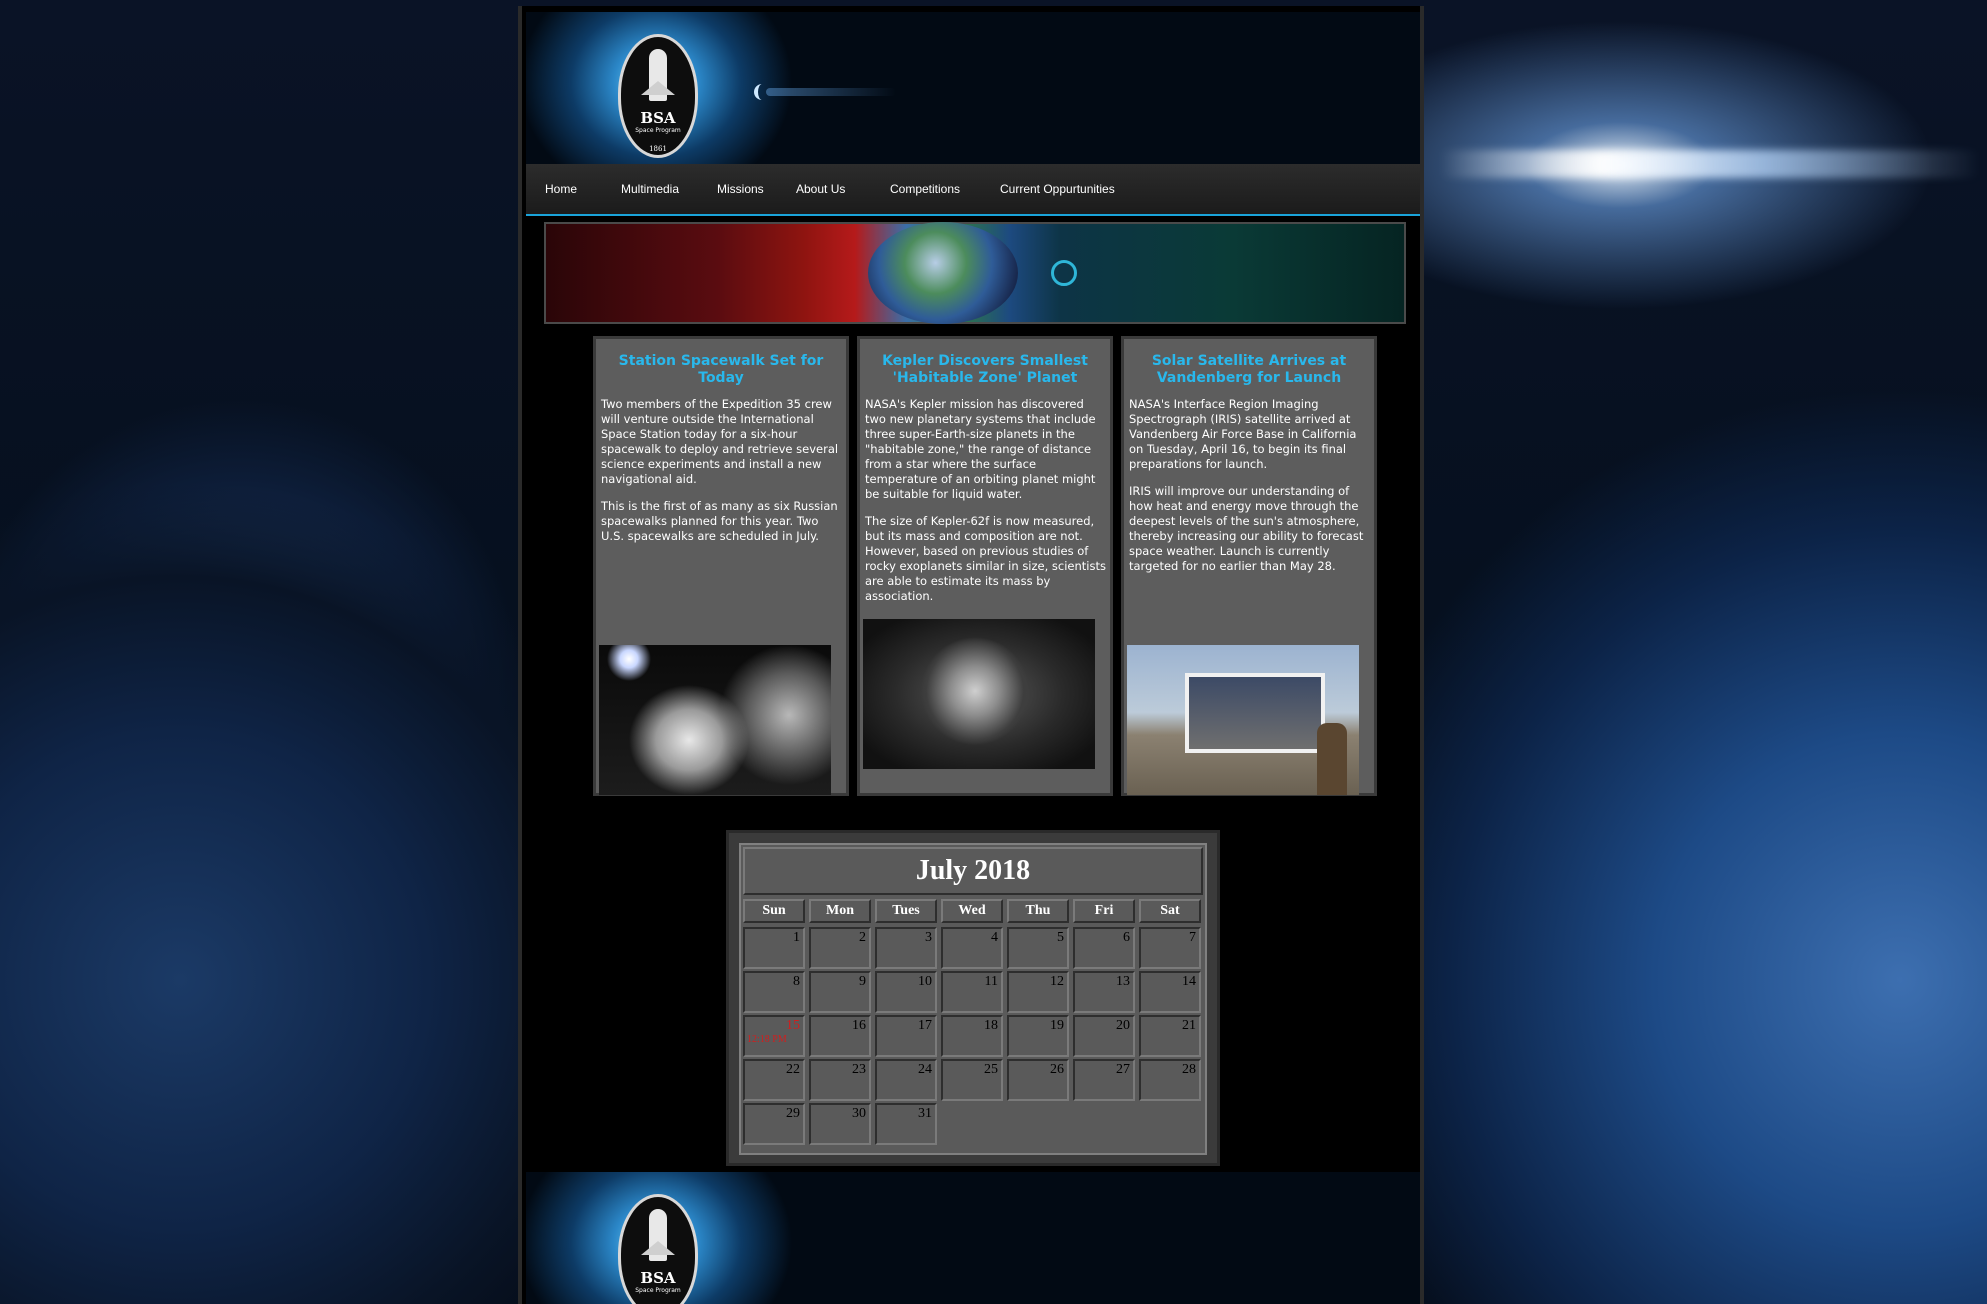  I want to click on calendar-day-number: 12, so click(1057, 981).